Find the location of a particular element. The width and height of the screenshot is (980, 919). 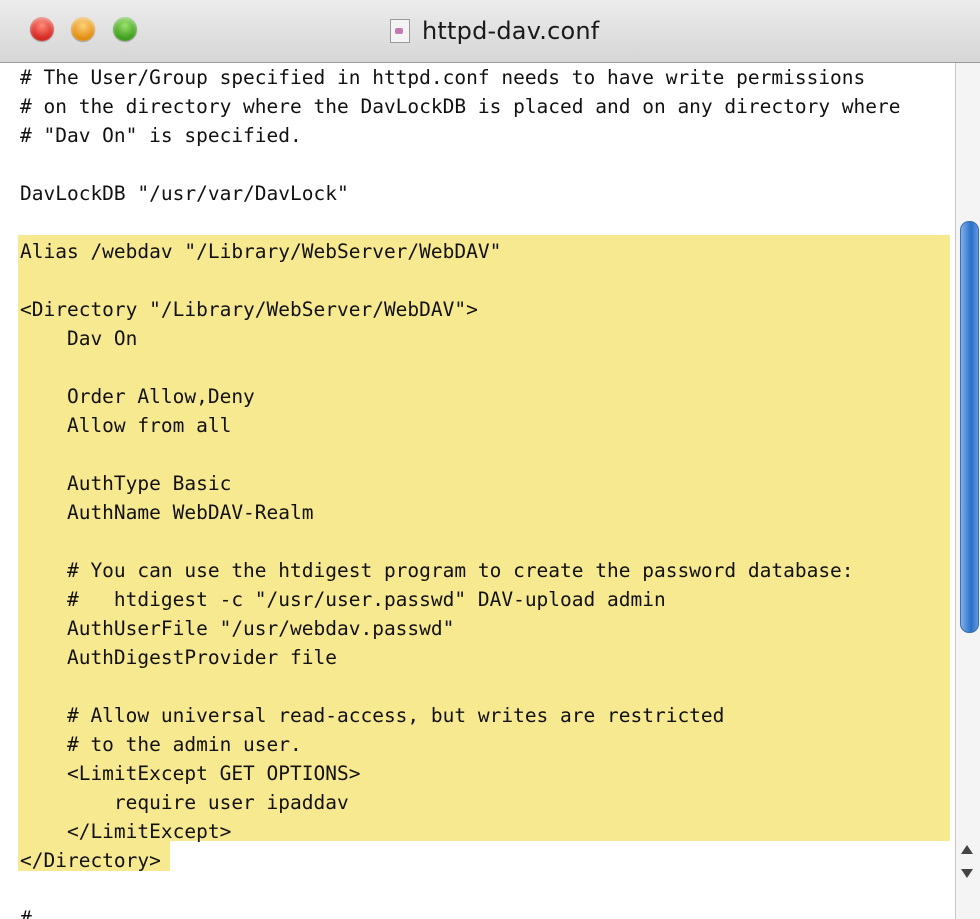

code-line: DavLockDB "/usr/var/DavLock" is located at coordinates (184, 193).